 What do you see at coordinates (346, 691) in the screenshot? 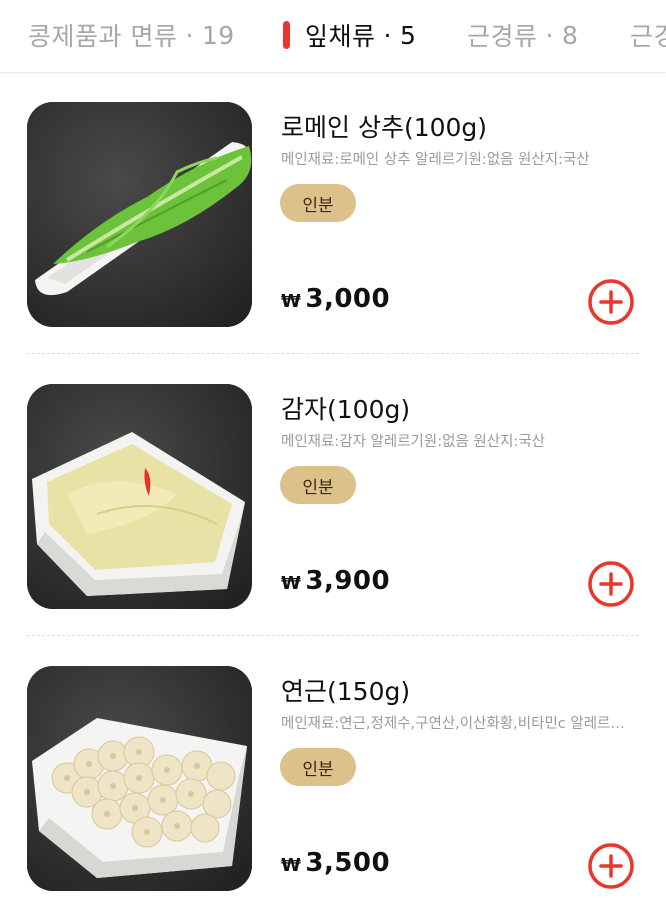
I see `item-name: 연근(150g)` at bounding box center [346, 691].